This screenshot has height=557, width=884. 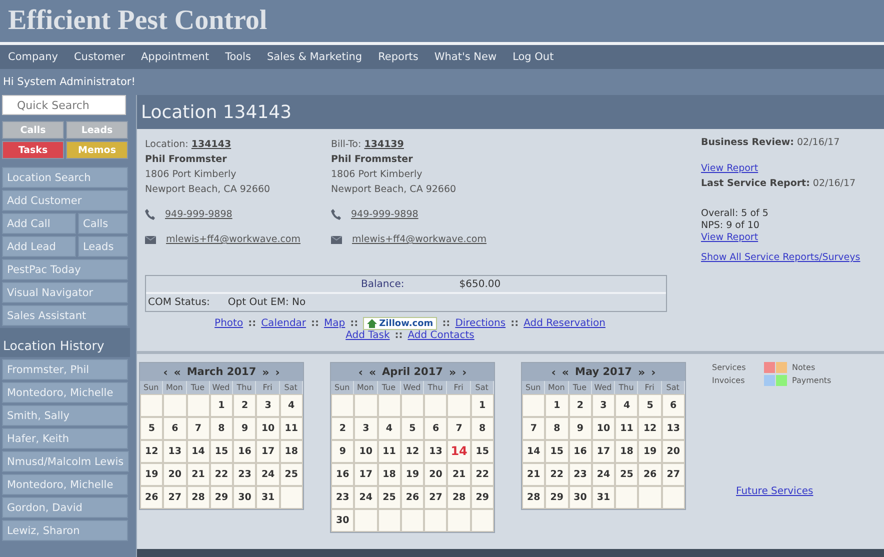 I want to click on day-cell: 7, so click(x=534, y=428).